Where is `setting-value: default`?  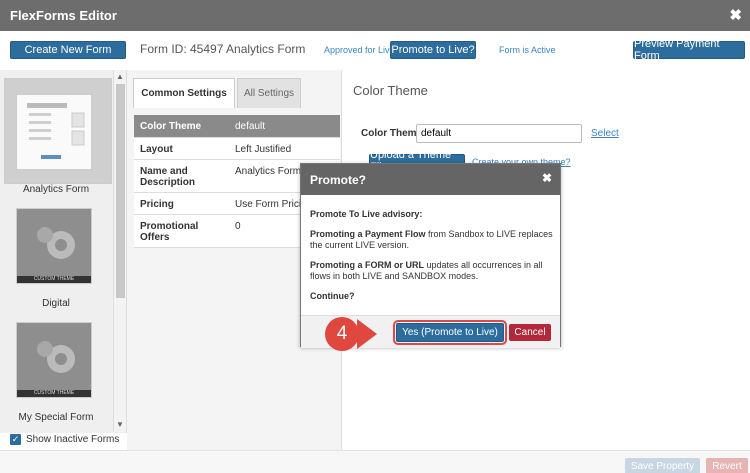 setting-value: default is located at coordinates (250, 126).